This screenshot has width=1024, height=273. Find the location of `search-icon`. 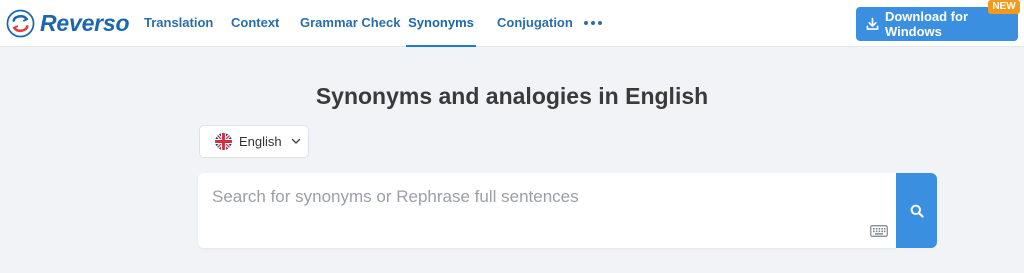

search-icon is located at coordinates (917, 211).